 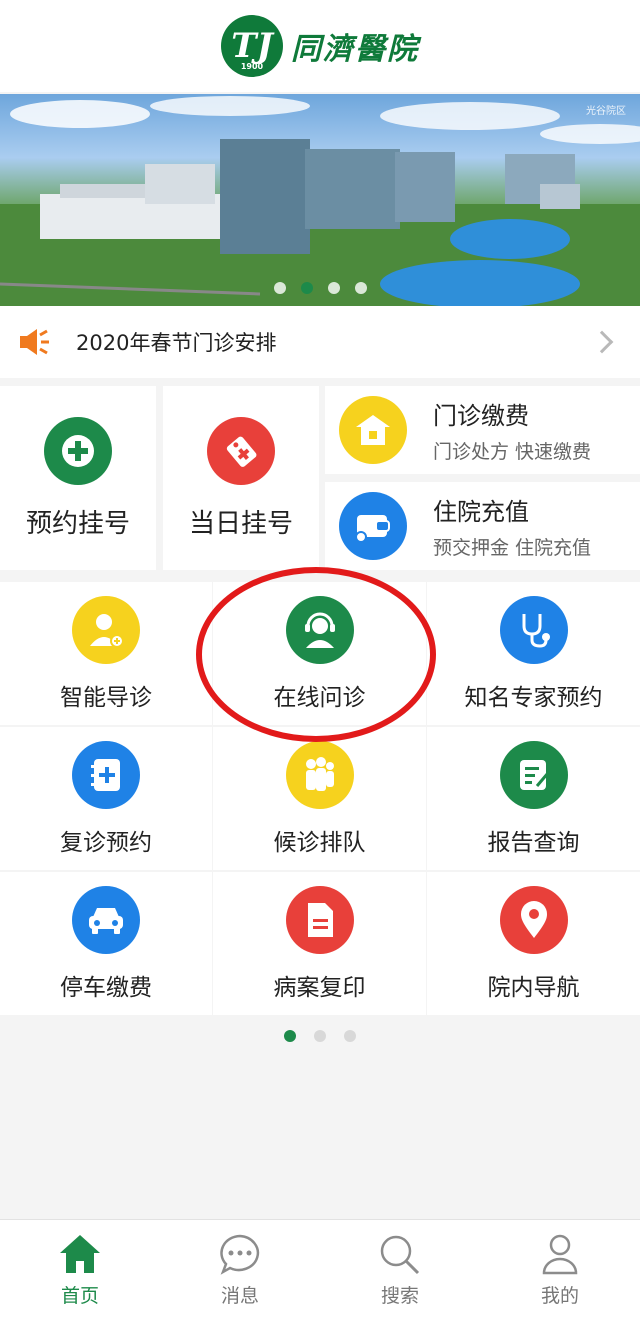 What do you see at coordinates (512, 452) in the screenshot?
I see `outpatient-payment-subtitle: 门诊处方 快速缴费` at bounding box center [512, 452].